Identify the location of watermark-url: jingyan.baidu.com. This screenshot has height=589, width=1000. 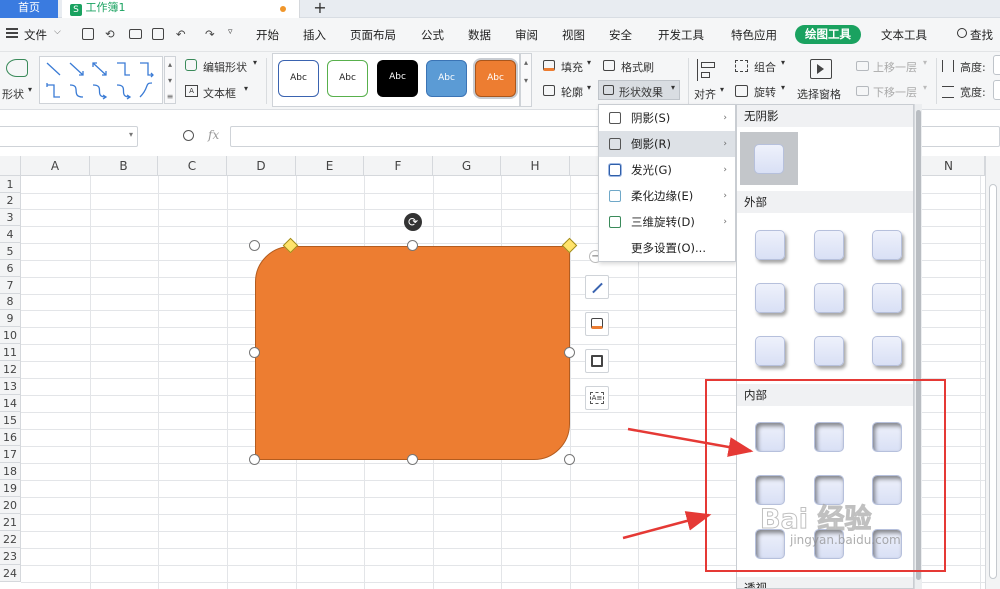
(845, 540).